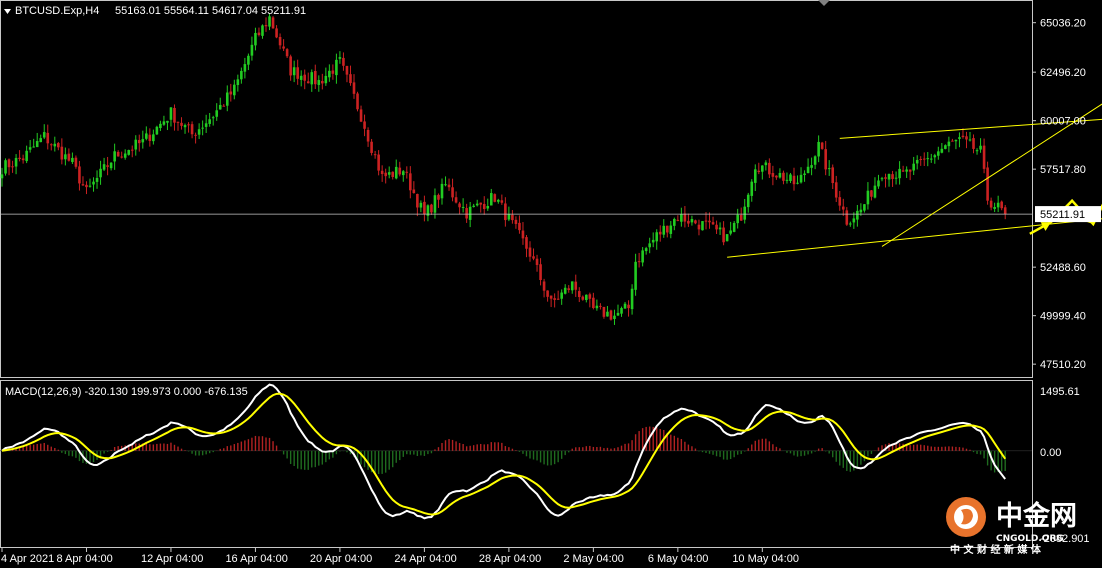  Describe the element at coordinates (27, 559) in the screenshot. I see `time-tick-label: 4 Apr 2021` at that location.